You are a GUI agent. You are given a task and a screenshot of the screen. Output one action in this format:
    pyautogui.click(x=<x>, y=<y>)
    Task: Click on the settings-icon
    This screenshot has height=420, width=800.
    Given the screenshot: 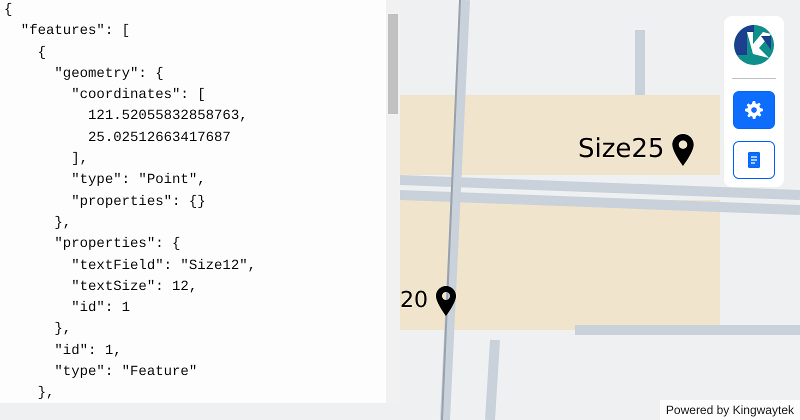 What is the action you would take?
    pyautogui.click(x=754, y=110)
    